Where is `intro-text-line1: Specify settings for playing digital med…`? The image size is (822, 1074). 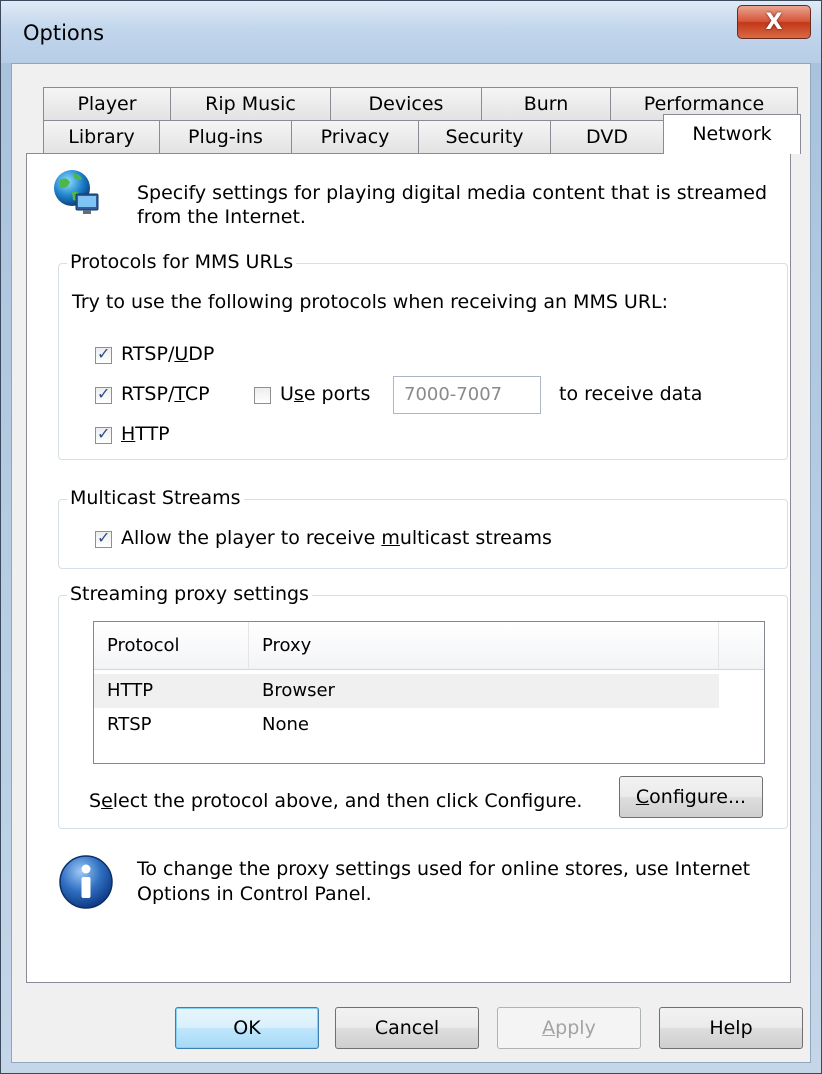 intro-text-line1: Specify settings for playing digital med… is located at coordinates (452, 193).